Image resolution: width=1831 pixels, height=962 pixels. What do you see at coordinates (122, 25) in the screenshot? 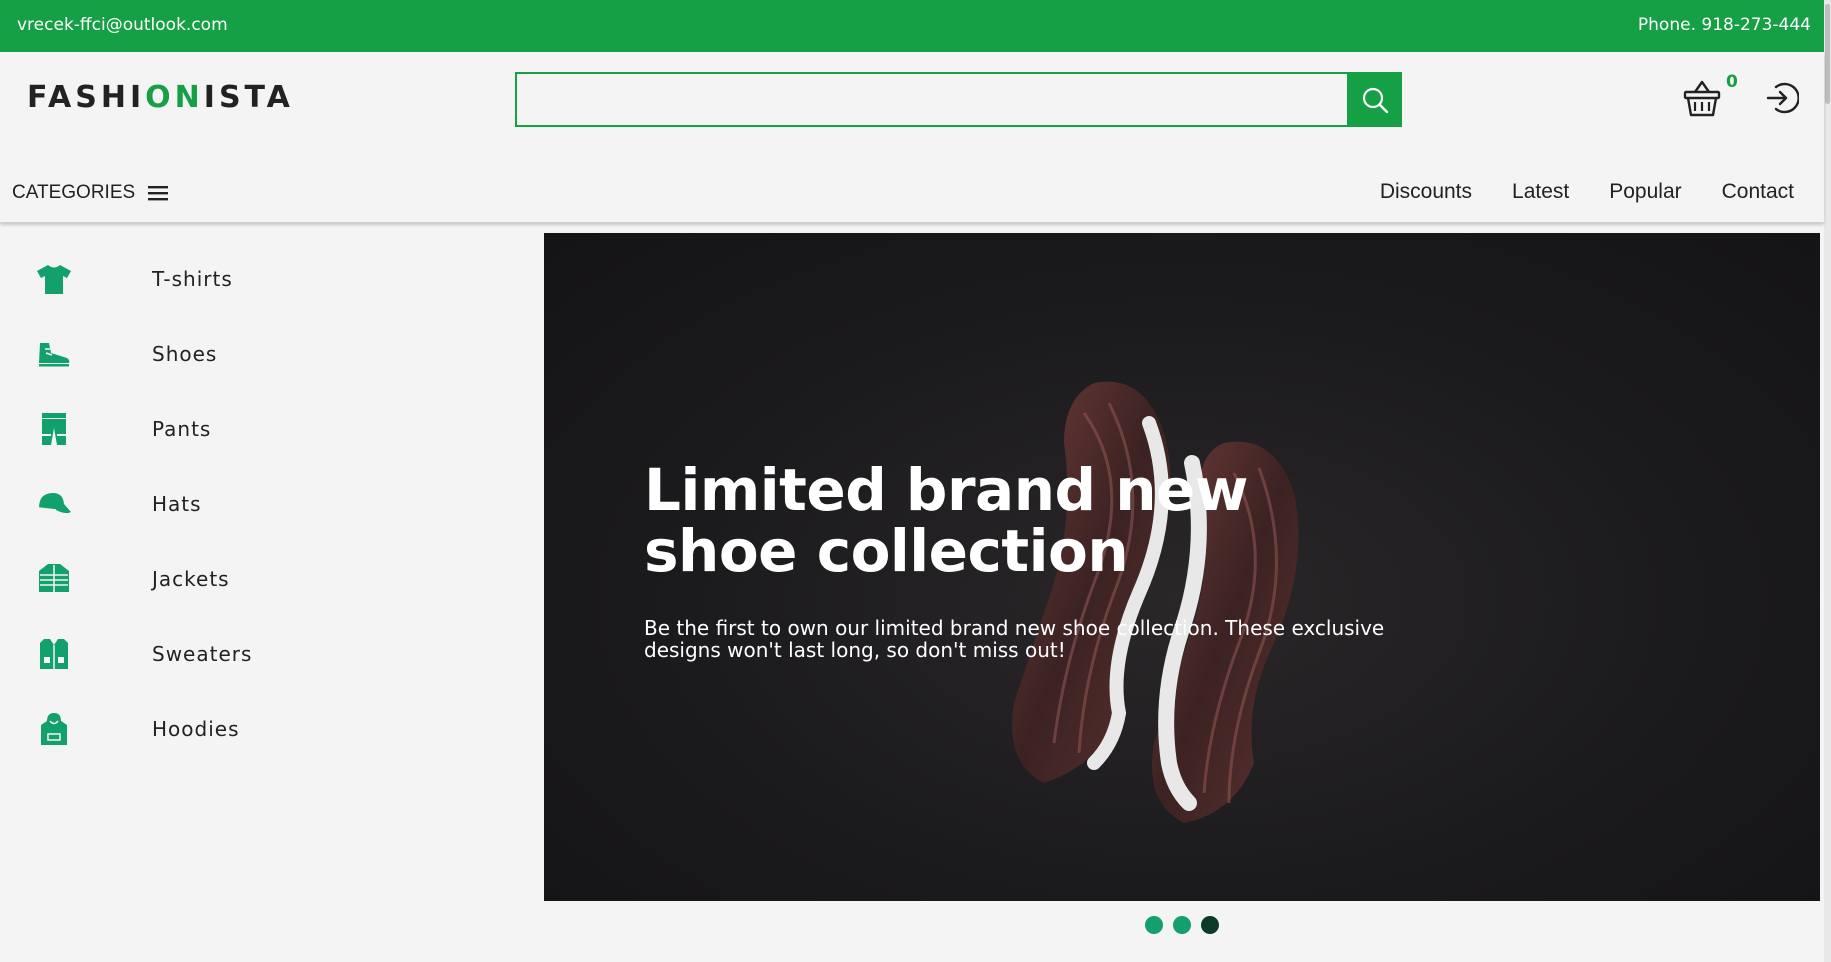
I see `contact-email: vrecek-ffci@outlook.com` at bounding box center [122, 25].